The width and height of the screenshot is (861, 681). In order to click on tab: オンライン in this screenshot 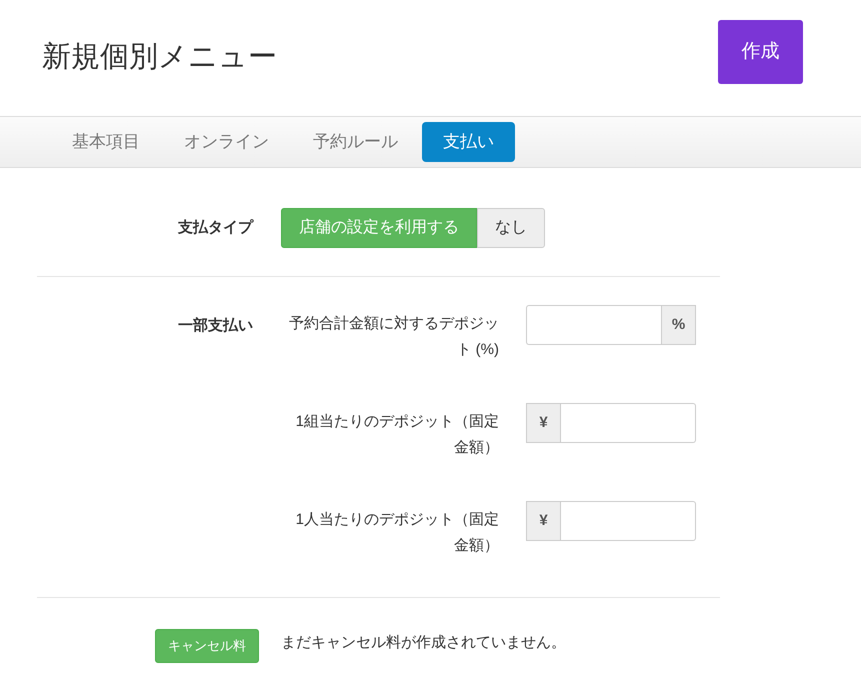, I will do `click(226, 142)`.